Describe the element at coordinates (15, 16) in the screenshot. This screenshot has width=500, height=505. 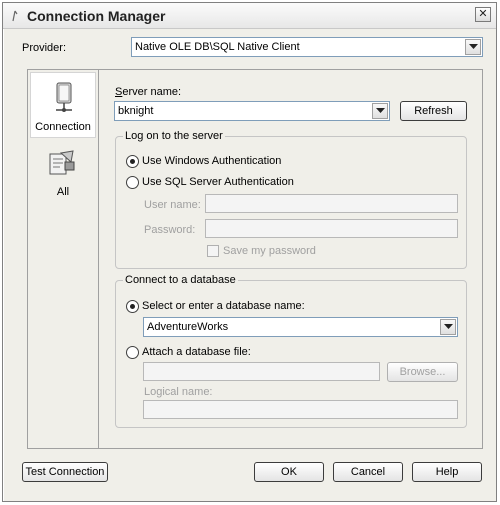
I see `dialog-icon` at that location.